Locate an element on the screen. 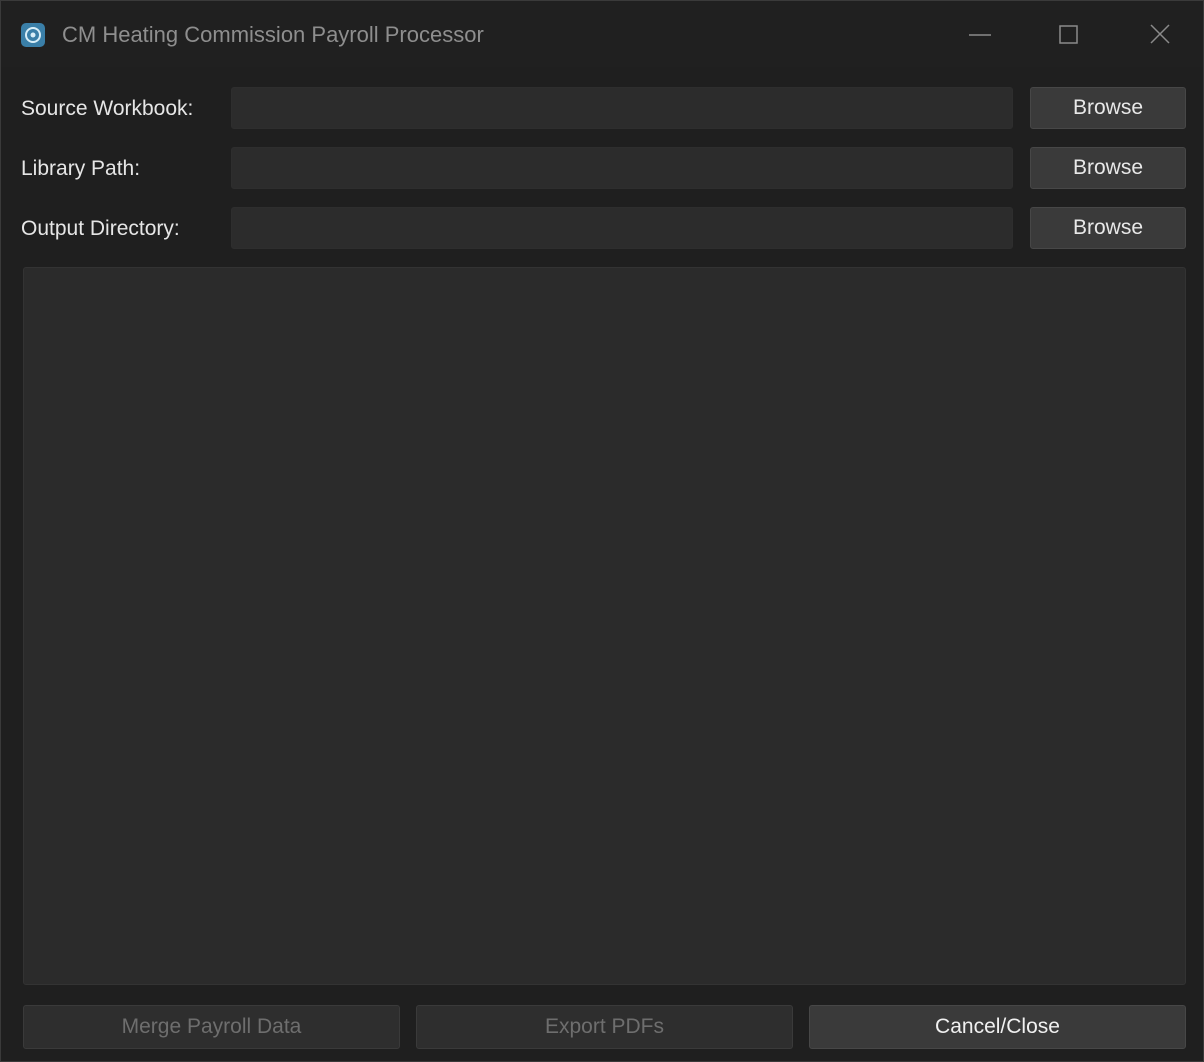 The image size is (1204, 1062). export-pdfs-button: Export PDFs is located at coordinates (604, 1027).